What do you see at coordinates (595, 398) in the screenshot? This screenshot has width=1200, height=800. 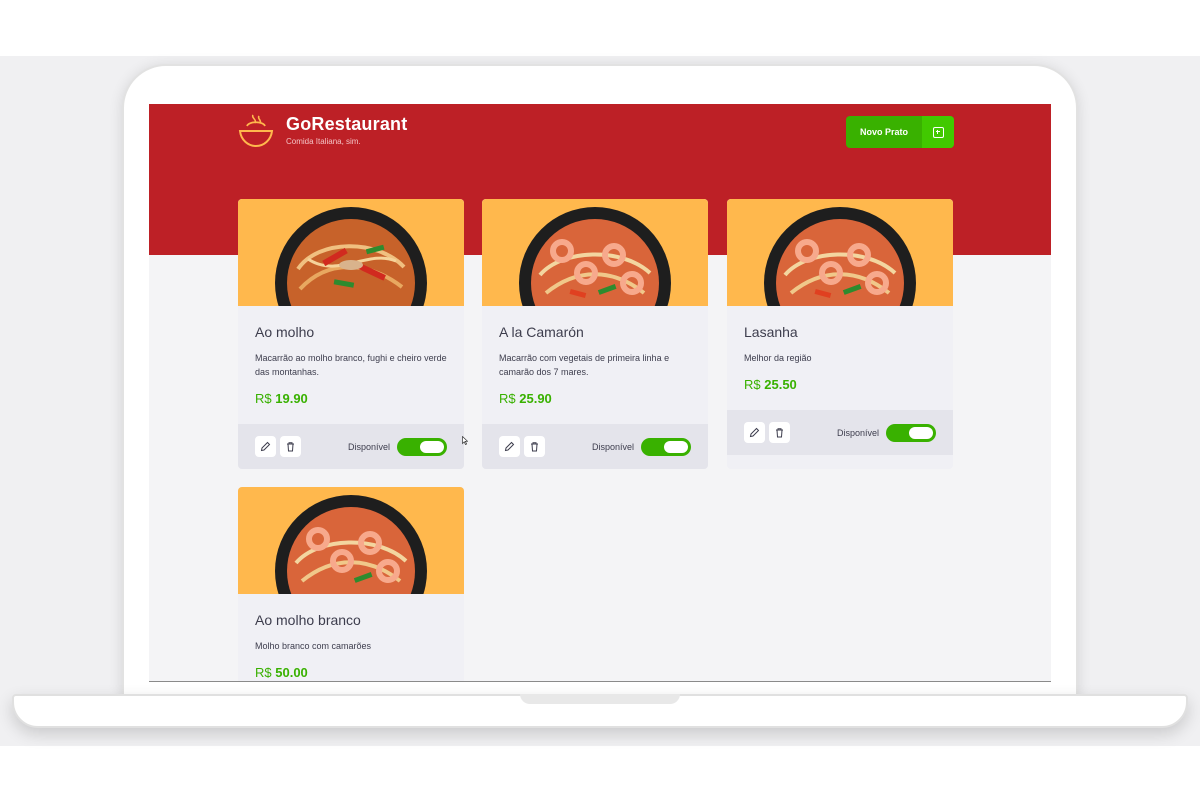 I see `dish-price: R$ 25.90` at bounding box center [595, 398].